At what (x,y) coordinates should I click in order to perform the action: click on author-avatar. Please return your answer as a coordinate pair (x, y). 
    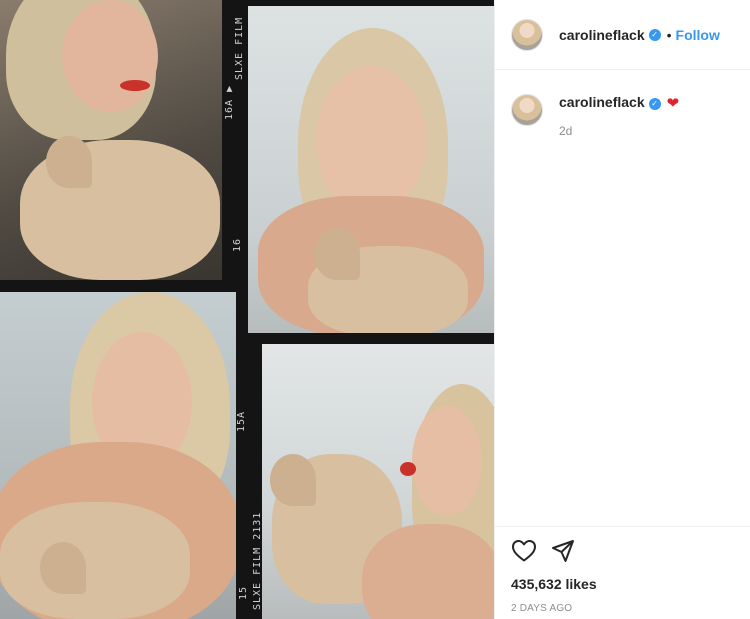
    Looking at the image, I should click on (527, 34).